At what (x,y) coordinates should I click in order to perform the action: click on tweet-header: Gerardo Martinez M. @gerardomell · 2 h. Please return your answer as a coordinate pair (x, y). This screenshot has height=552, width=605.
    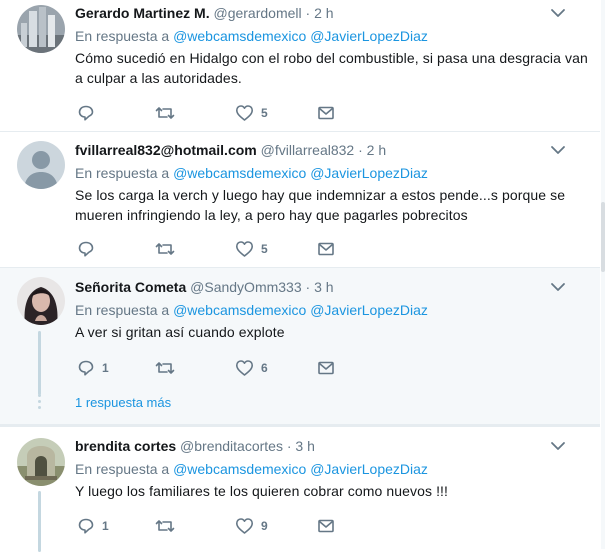
    Looking at the image, I should click on (331, 13).